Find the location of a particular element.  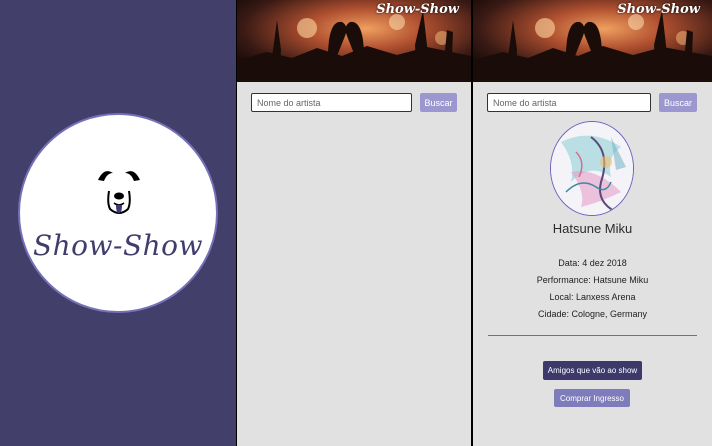

event-city: Cidade: Cologne, Germany is located at coordinates (592, 314).